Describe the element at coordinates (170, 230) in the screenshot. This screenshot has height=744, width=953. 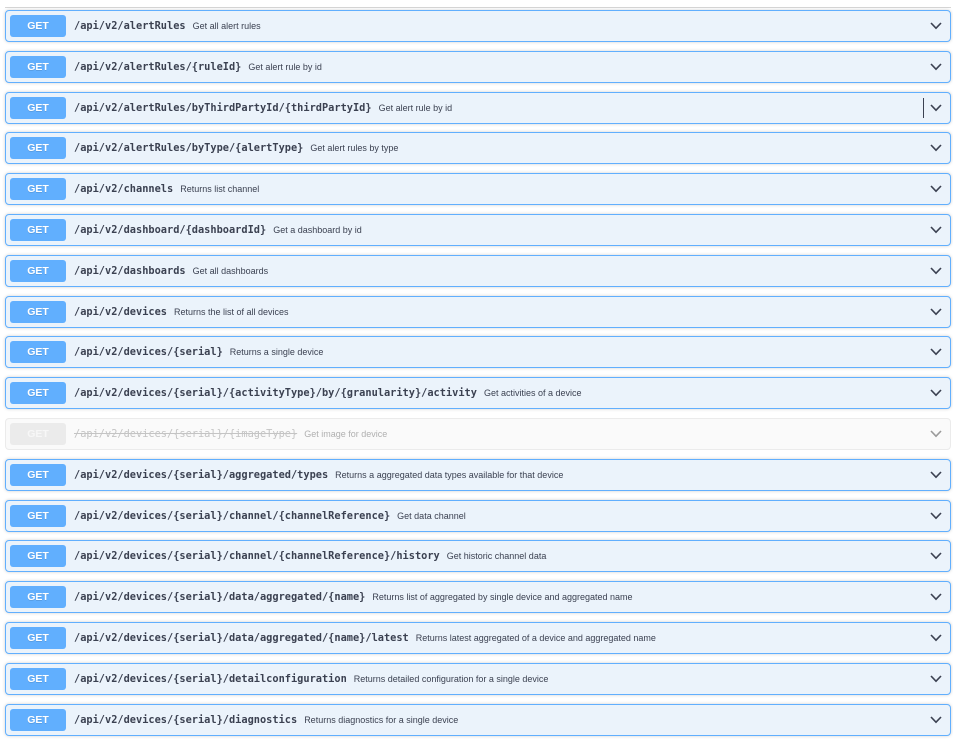
I see `endpoint-path: /api/v2/dashboard/{dashboardId}` at that location.